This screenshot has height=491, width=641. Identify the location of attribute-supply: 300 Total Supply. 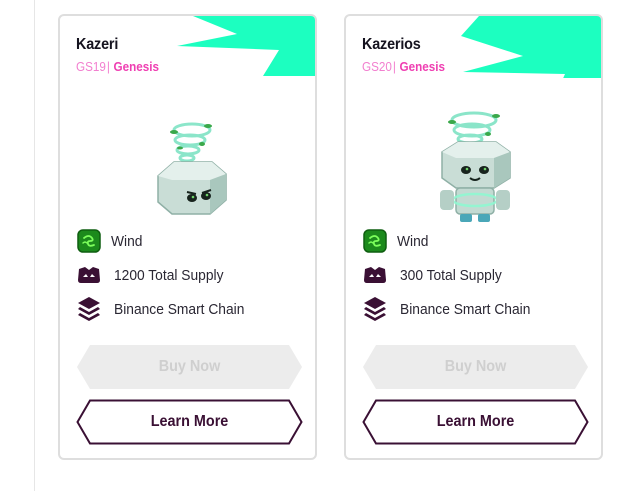
(436, 275).